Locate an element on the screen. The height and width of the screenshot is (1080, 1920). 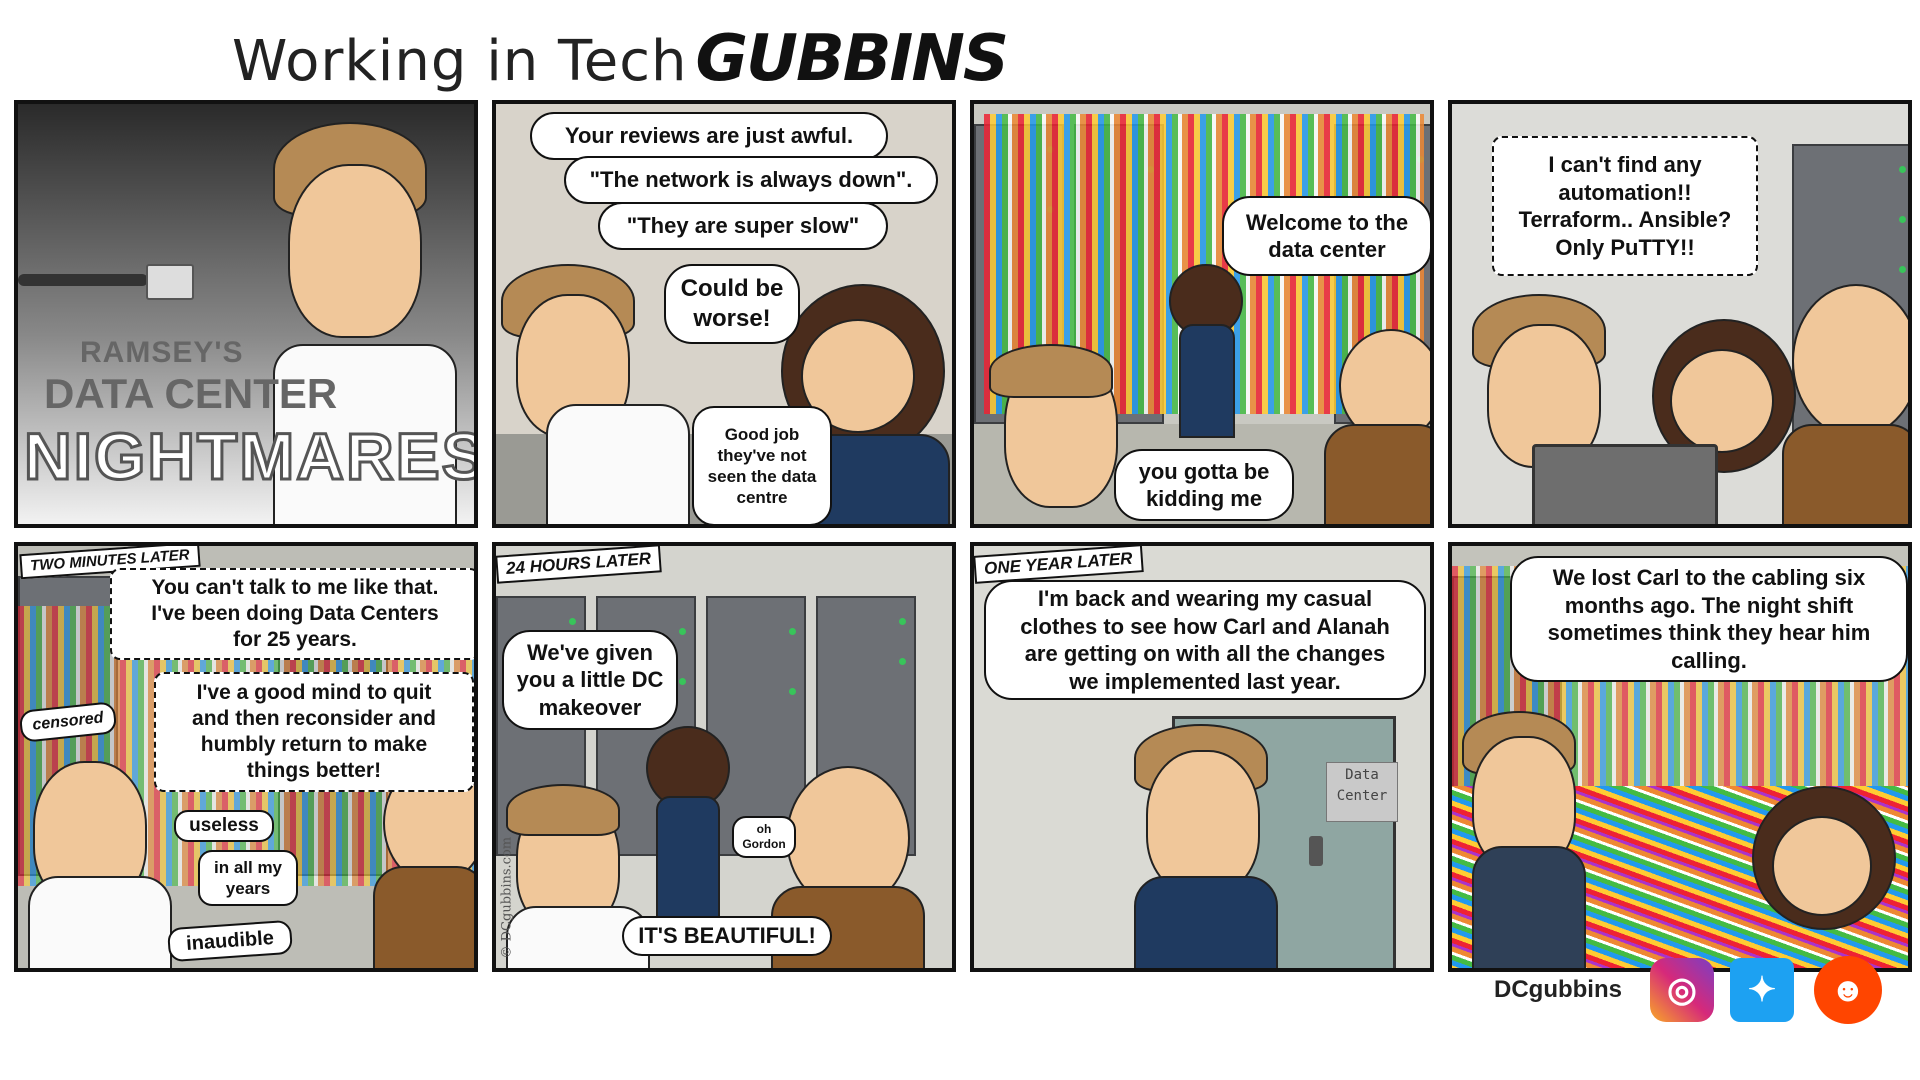
comic-title: Working in Tech GUBBINS is located at coordinates (620, 59).